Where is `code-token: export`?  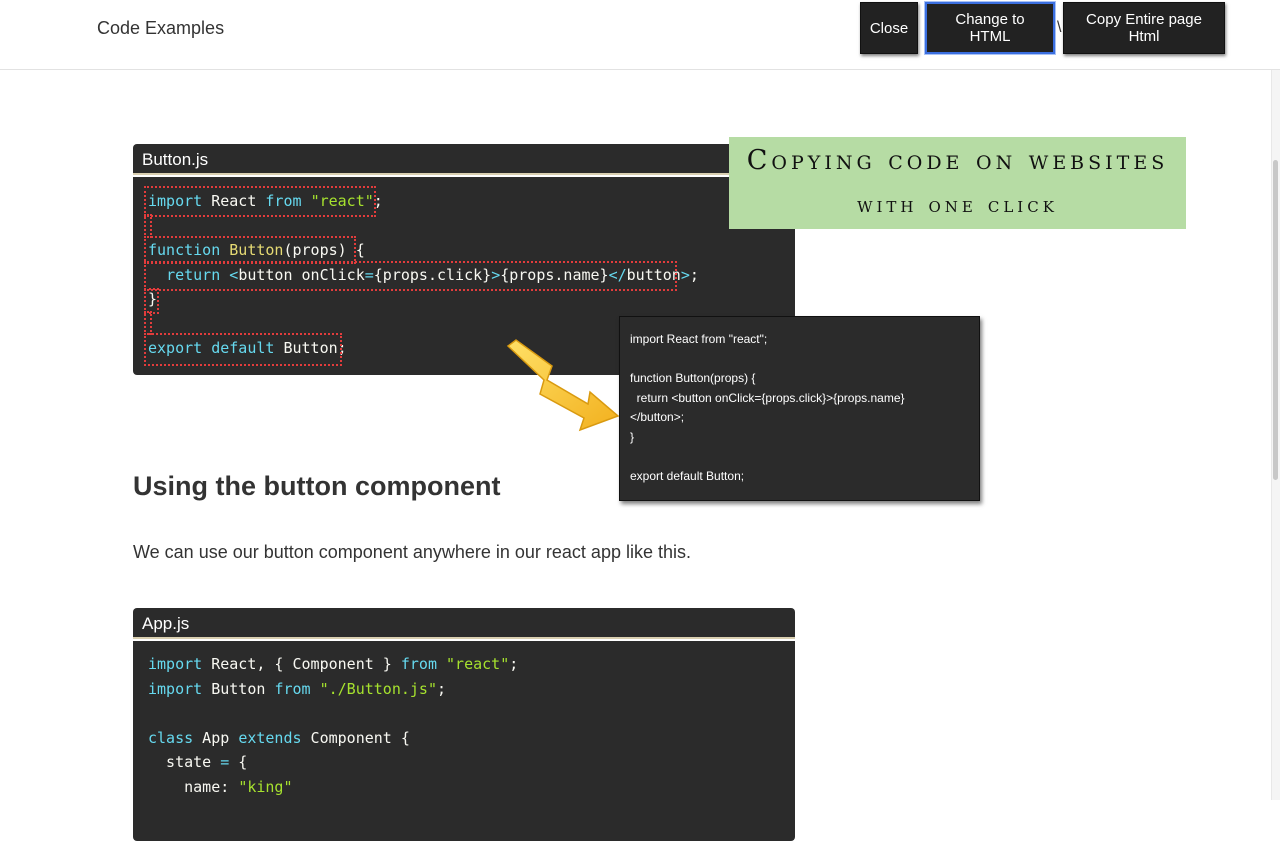 code-token: export is located at coordinates (175, 348).